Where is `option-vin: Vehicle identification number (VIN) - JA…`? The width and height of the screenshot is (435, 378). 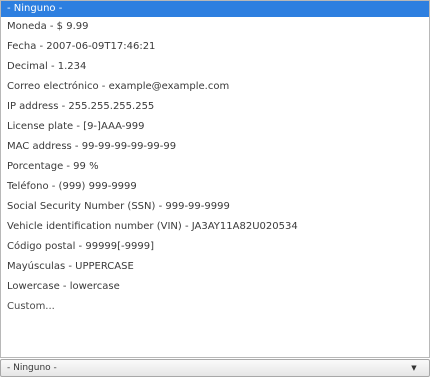 option-vin: Vehicle identification number (VIN) - JA… is located at coordinates (215, 227).